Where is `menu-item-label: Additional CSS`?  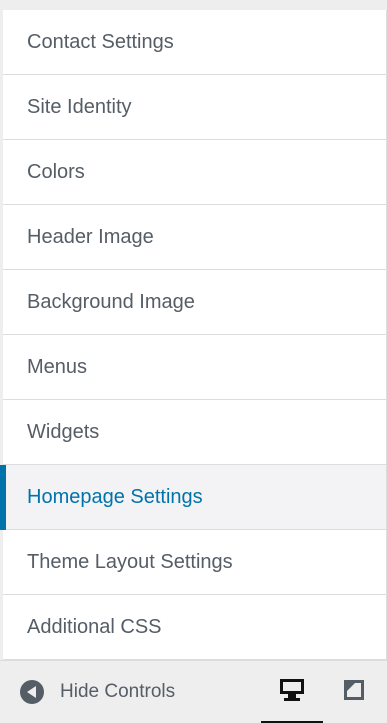
menu-item-label: Additional CSS is located at coordinates (94, 626).